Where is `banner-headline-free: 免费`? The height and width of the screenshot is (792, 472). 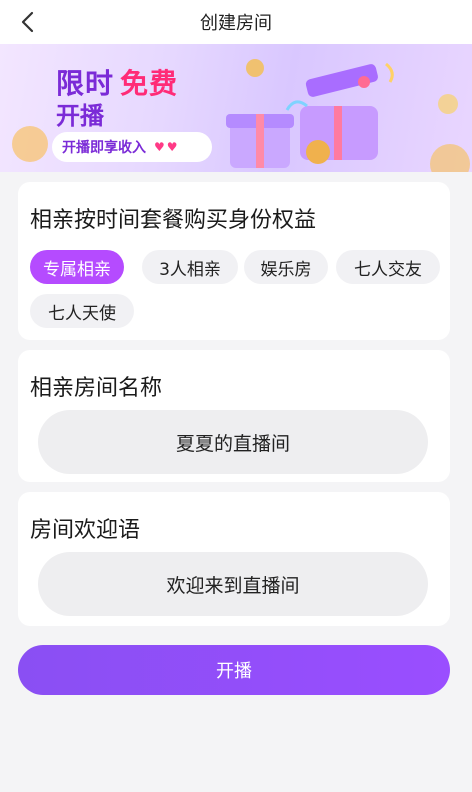
banner-headline-free: 免费 is located at coordinates (149, 83).